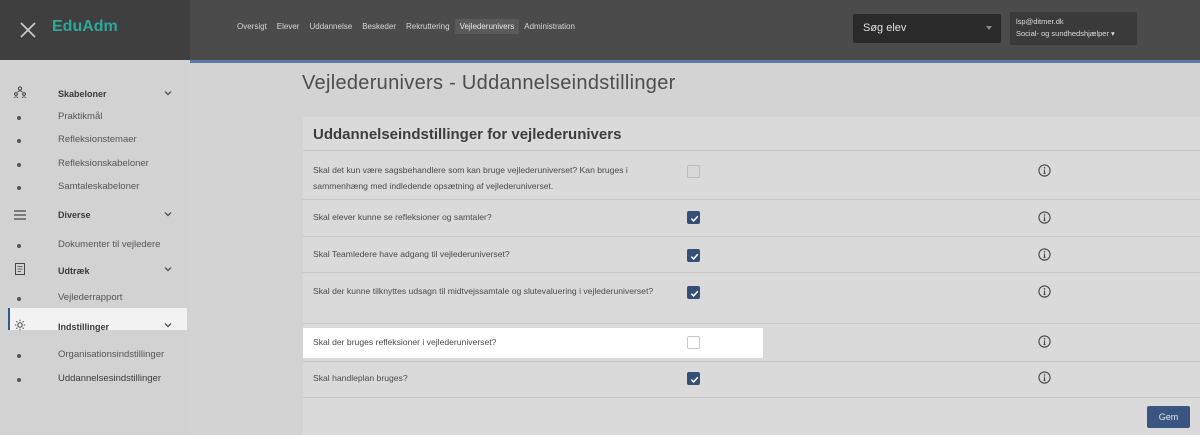 The width and height of the screenshot is (1200, 435). Describe the element at coordinates (98, 186) in the screenshot. I see `sidebar-item-samtaleskabeloner: Samtaleskabeloner` at that location.